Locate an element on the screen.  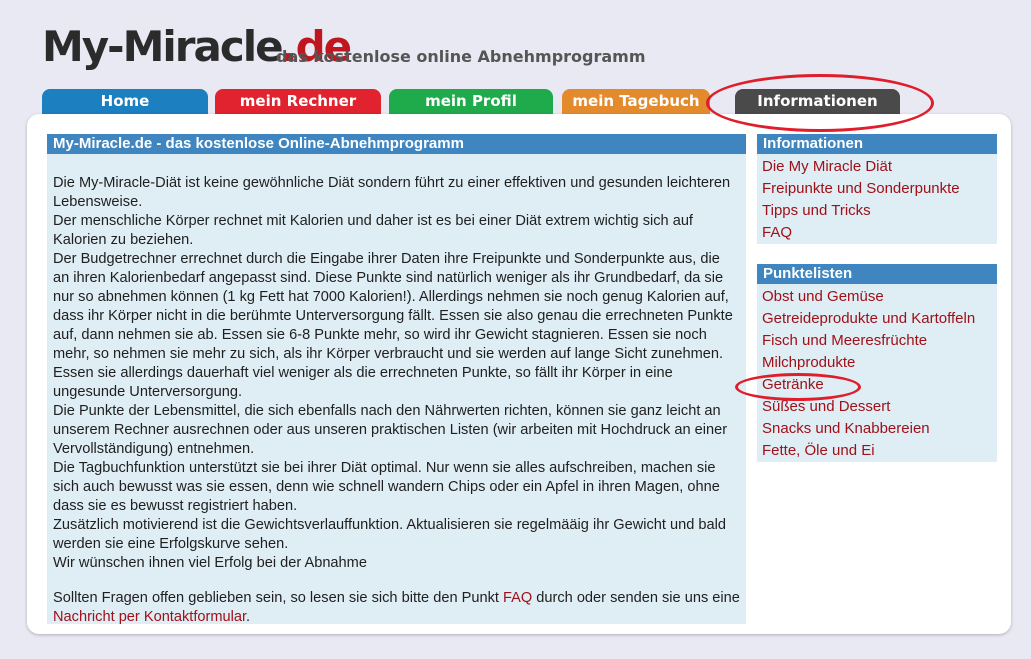
sidebar-link: Fisch und Meeresfrüchte is located at coordinates (844, 340).